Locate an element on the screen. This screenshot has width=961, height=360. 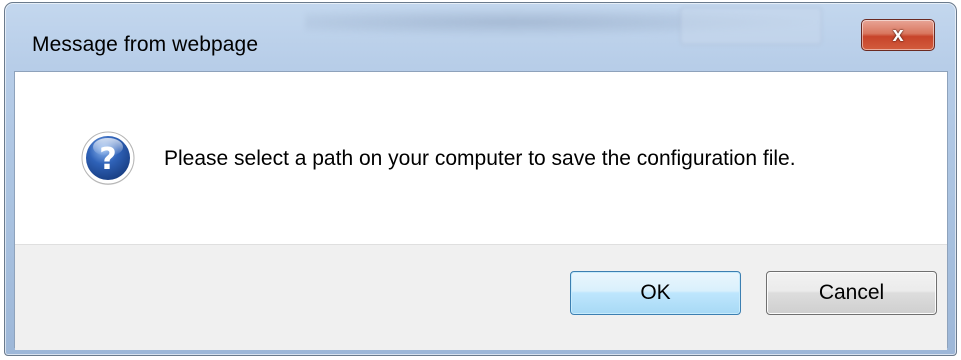
close-button: x is located at coordinates (898, 35).